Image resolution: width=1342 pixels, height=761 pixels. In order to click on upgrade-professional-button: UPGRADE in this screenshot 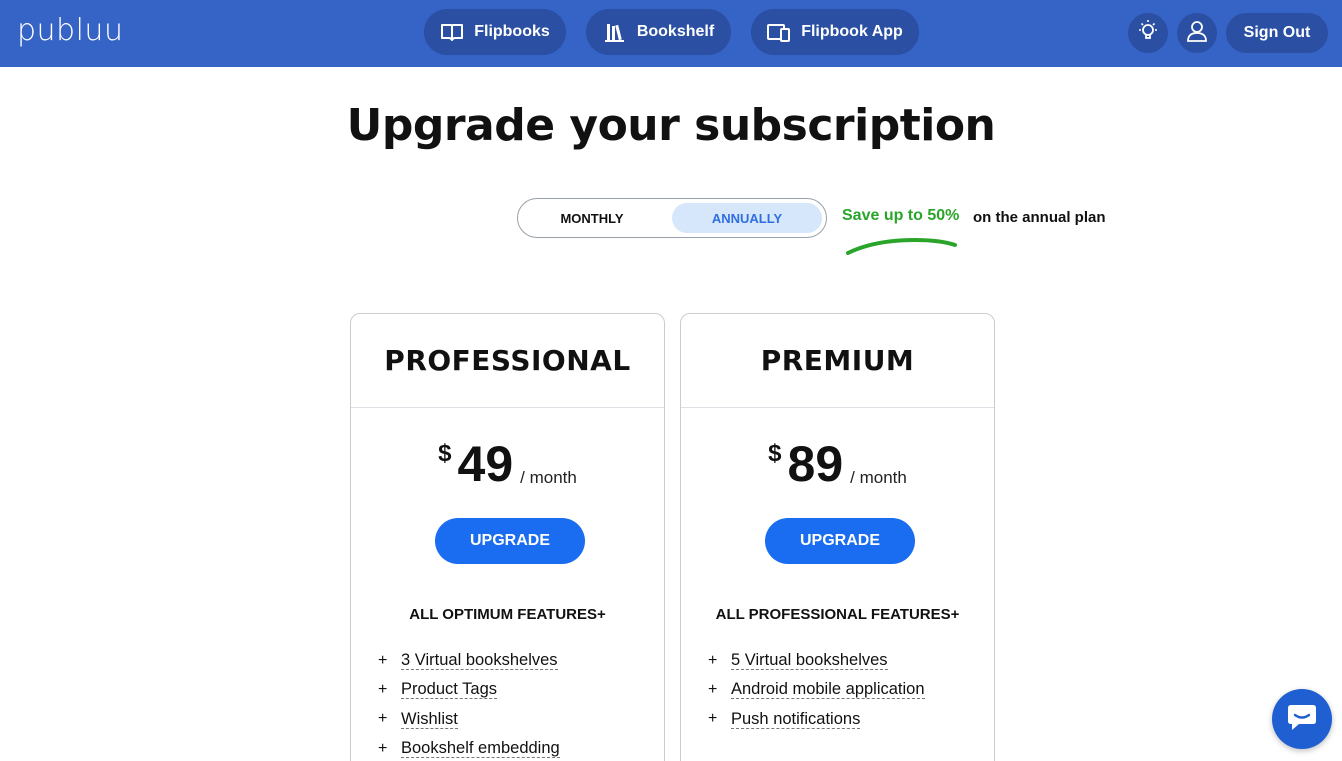, I will do `click(510, 541)`.